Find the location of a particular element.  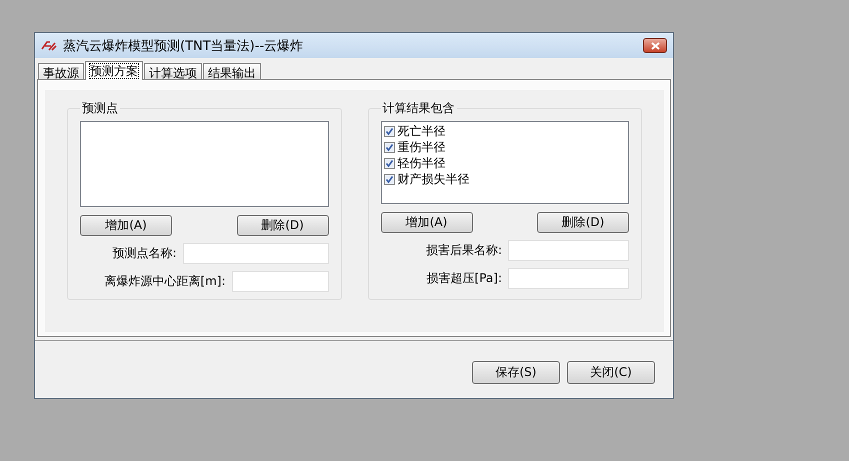

tab: 事故源 is located at coordinates (61, 71).